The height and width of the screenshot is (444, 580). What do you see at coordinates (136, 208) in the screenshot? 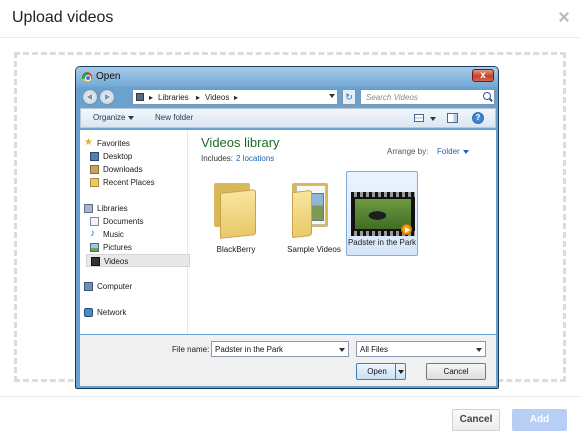
I see `nav-libraries: Libraries` at bounding box center [136, 208].